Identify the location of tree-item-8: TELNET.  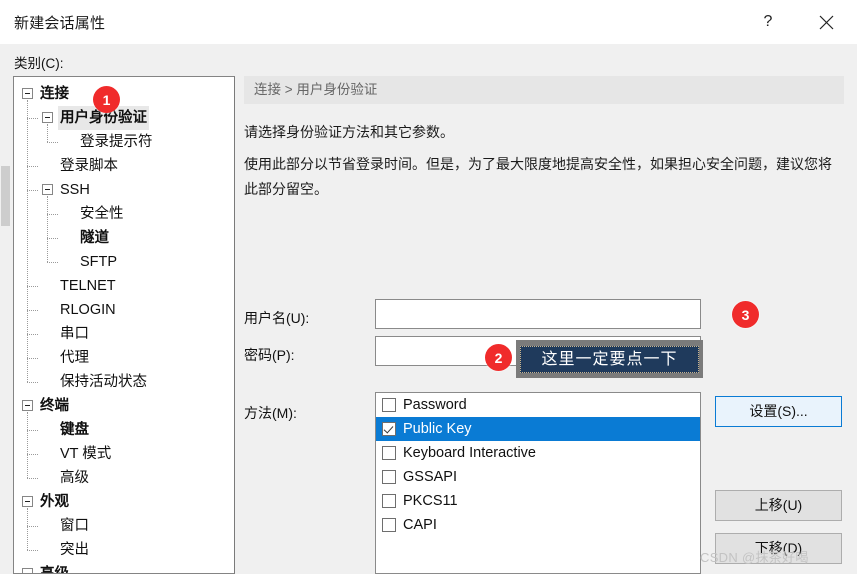
(124, 286).